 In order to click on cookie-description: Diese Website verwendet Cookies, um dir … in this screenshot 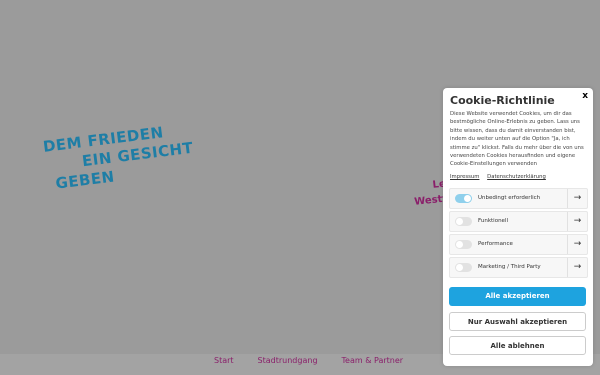, I will do `click(517, 139)`.